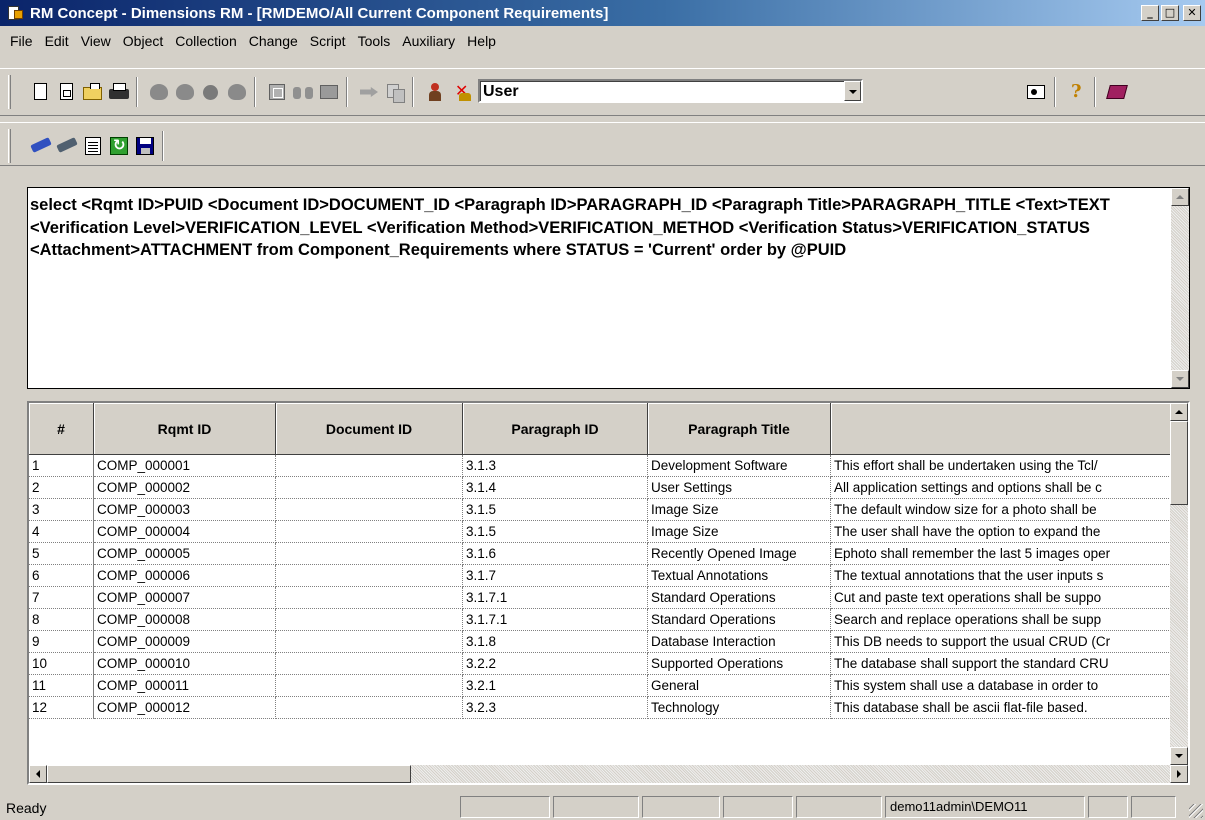 The height and width of the screenshot is (820, 1205). Describe the element at coordinates (739, 429) in the screenshot. I see `column-header-paragraph-title: Paragraph Title` at that location.